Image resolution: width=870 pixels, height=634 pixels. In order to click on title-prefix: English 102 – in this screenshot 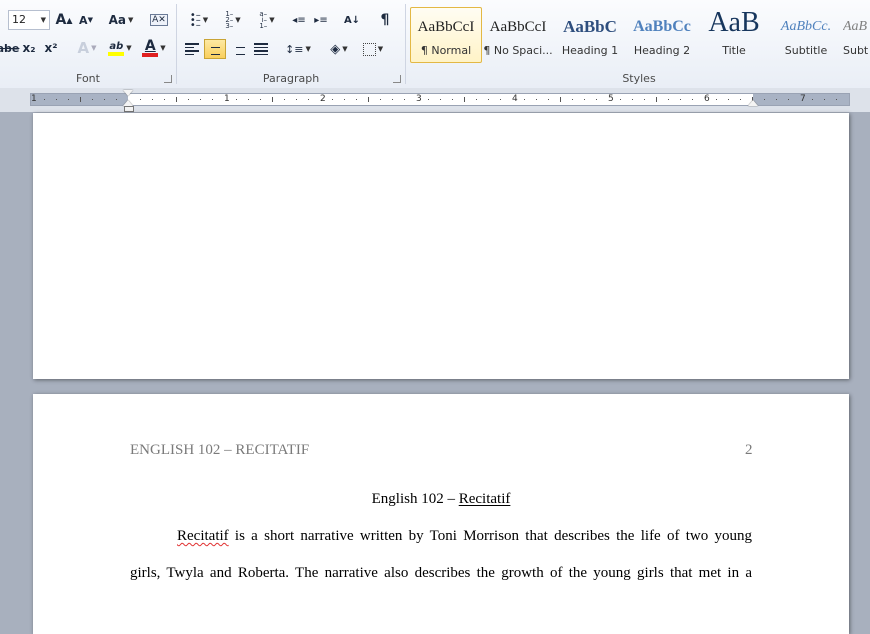, I will do `click(415, 499)`.